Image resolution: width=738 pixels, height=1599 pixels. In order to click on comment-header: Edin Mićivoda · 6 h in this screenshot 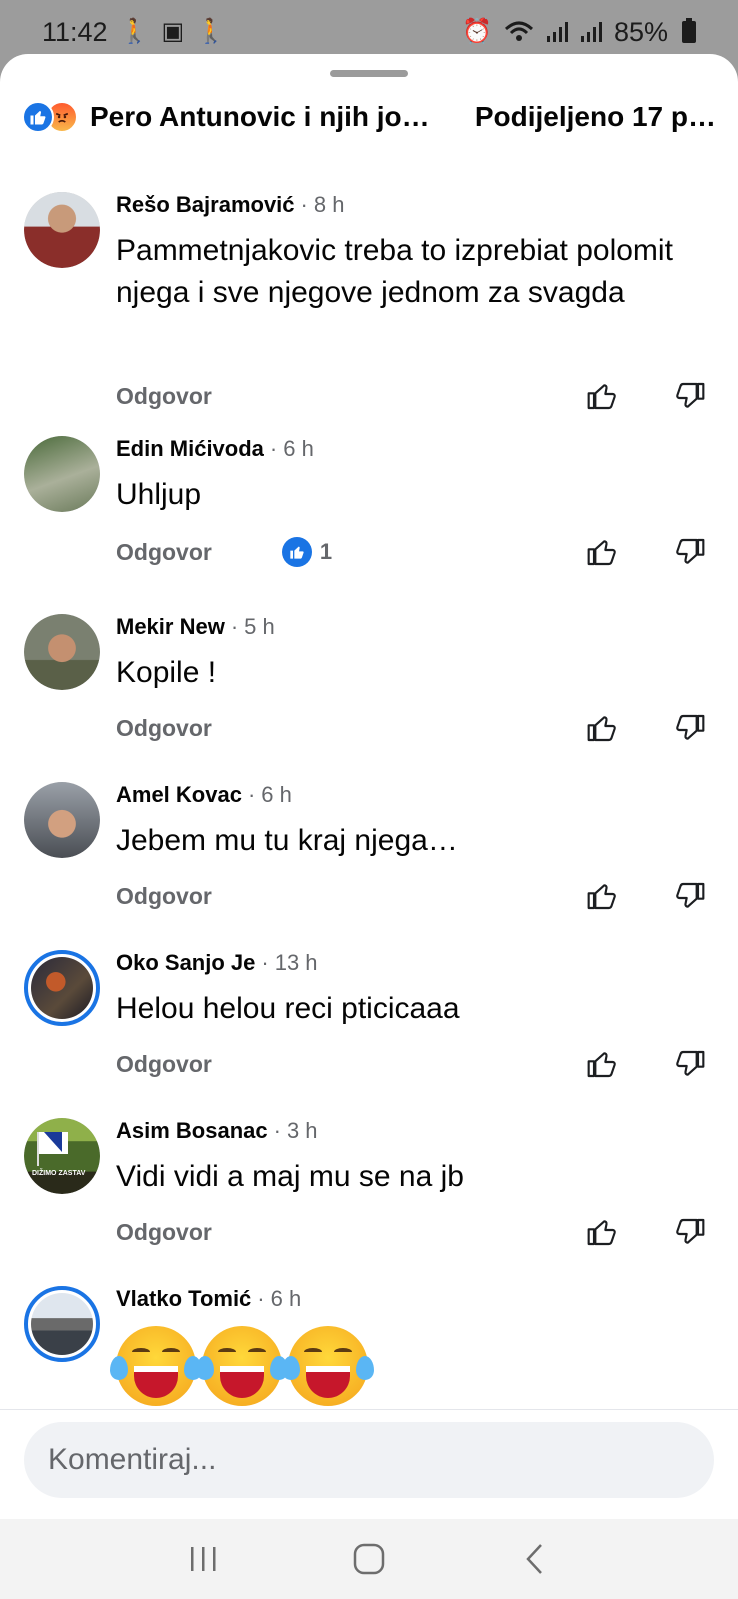, I will do `click(215, 449)`.